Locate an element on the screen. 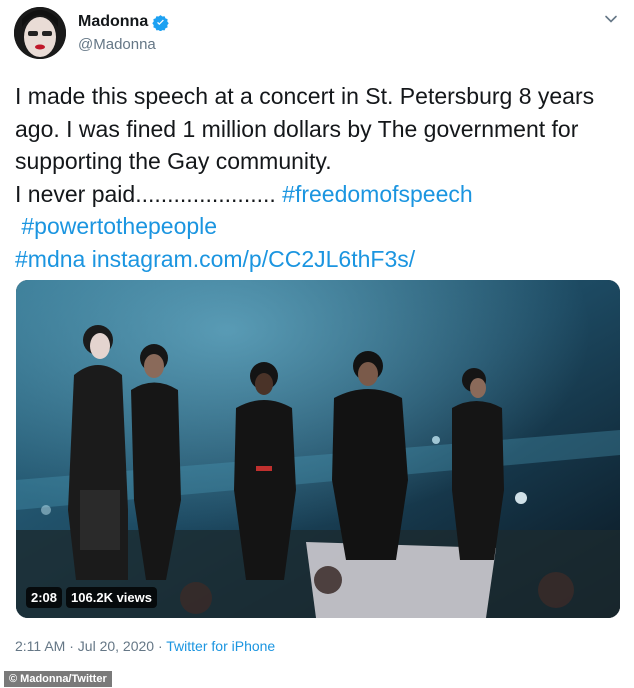  instagram-link: instagram.com/p/CC2JL6thF3s/ is located at coordinates (253, 259).